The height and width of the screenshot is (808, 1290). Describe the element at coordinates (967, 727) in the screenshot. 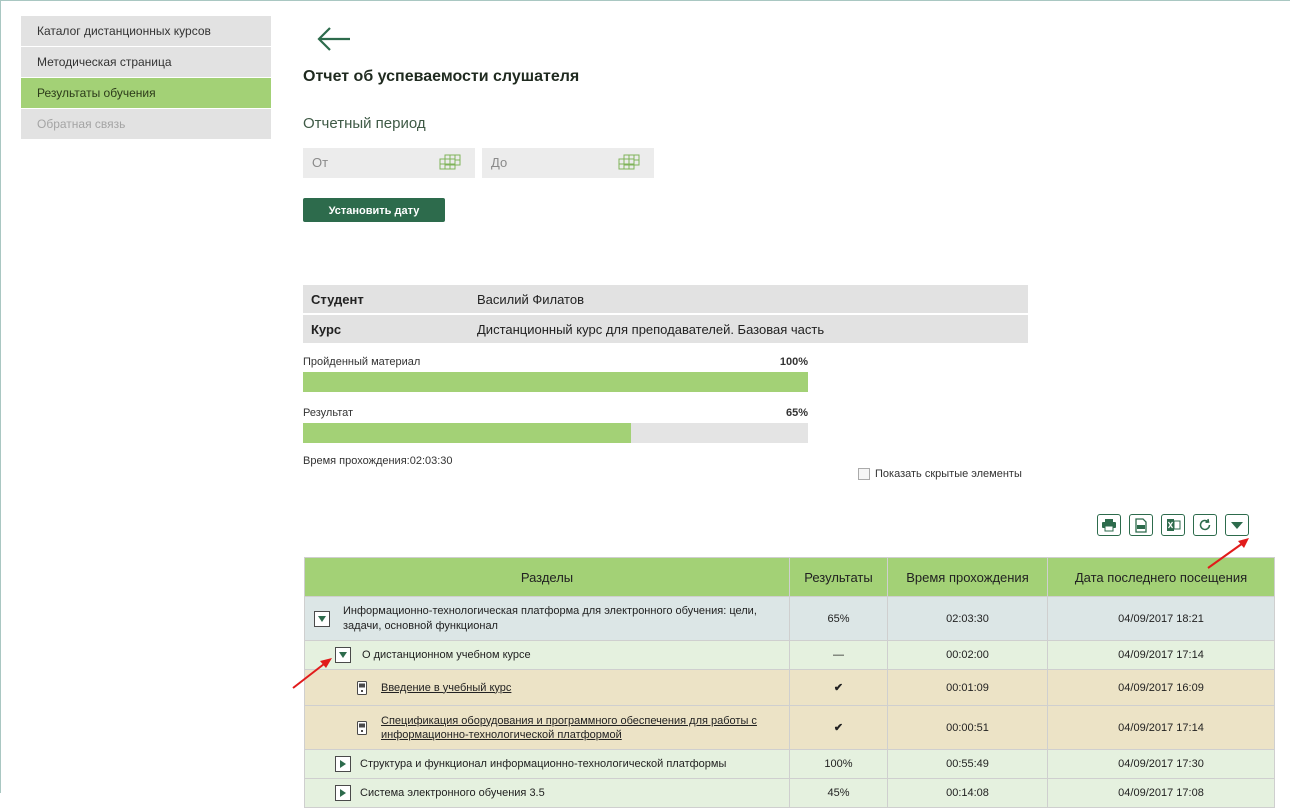

I see `time-cell: 00:00:51` at that location.